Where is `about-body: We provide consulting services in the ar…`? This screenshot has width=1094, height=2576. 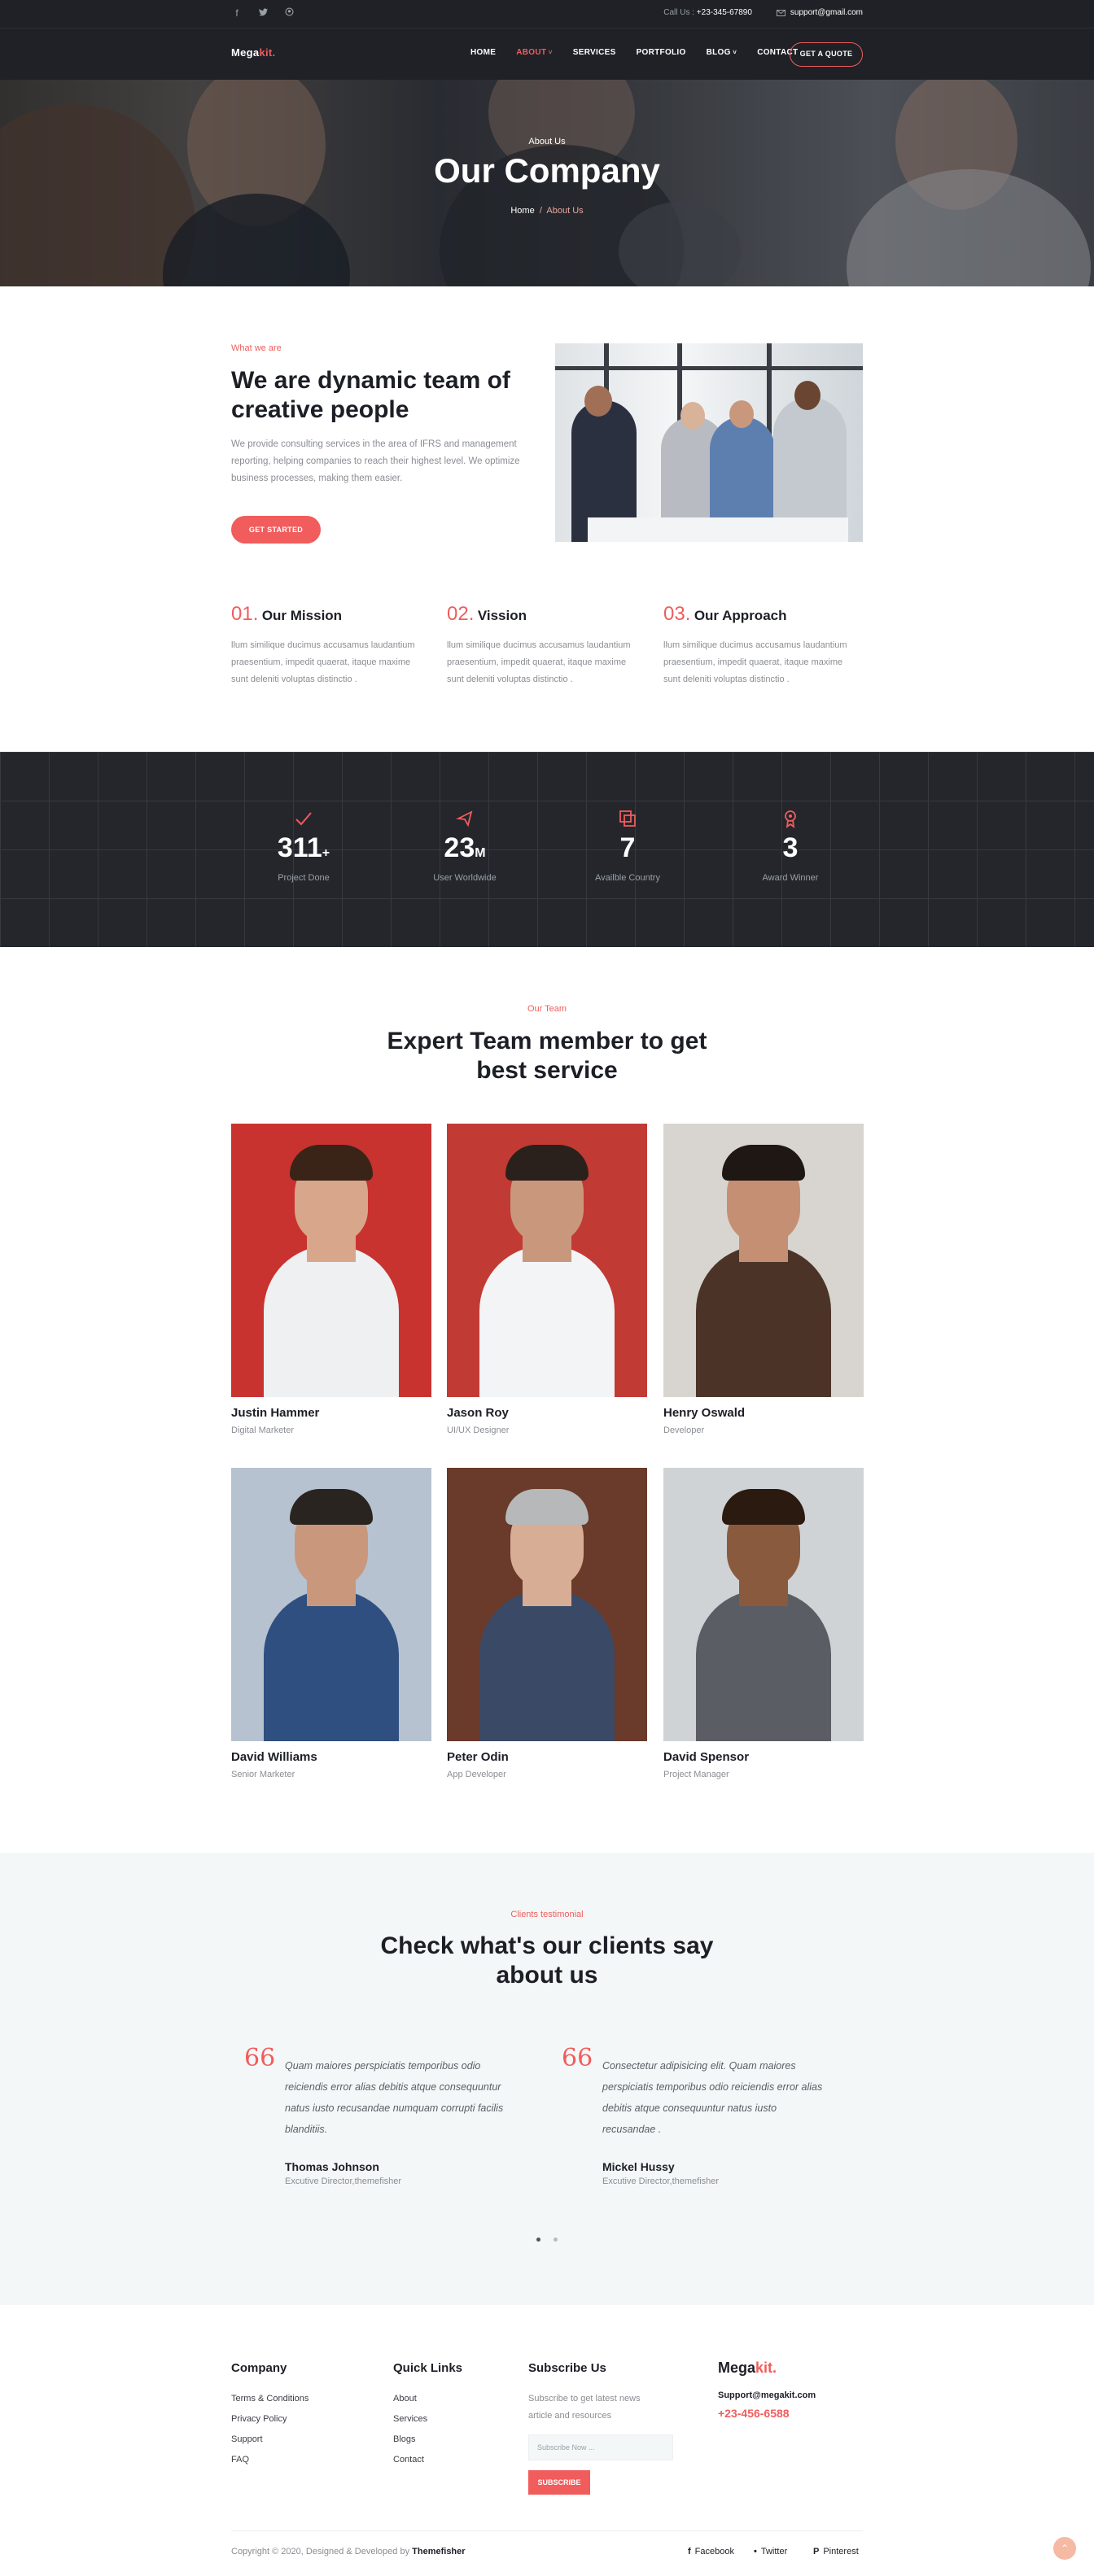 about-body: We provide consulting services in the ar… is located at coordinates (385, 461).